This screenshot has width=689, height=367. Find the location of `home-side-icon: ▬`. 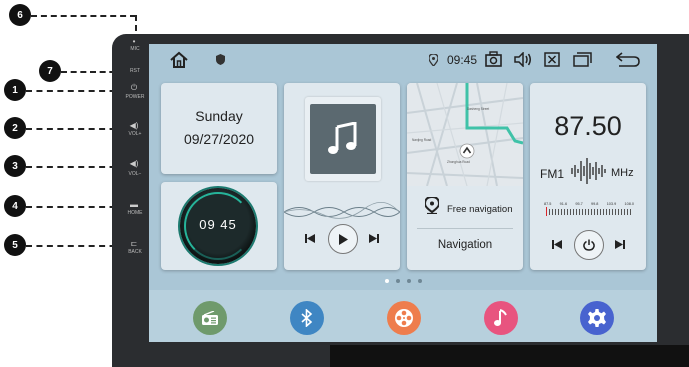

home-side-icon: ▬ is located at coordinates (134, 205).